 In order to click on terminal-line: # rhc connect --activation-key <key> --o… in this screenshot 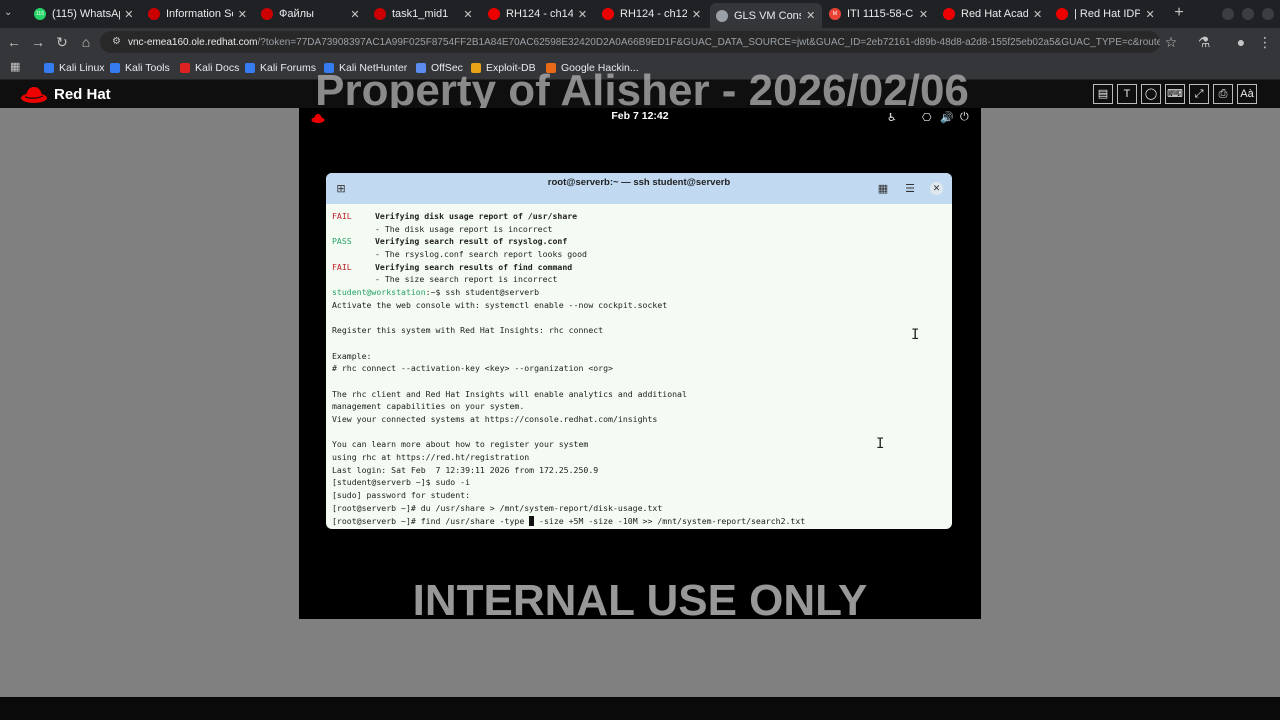, I will do `click(640, 368)`.